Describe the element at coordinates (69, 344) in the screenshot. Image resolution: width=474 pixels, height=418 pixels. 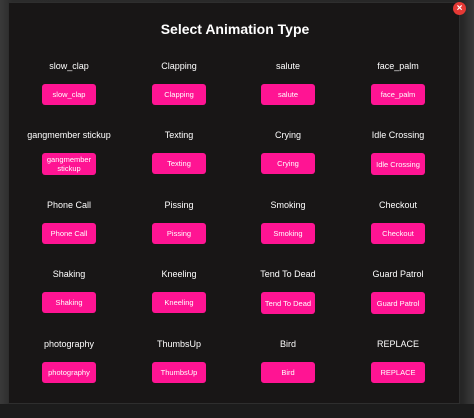
I see `animation-label: photography` at that location.